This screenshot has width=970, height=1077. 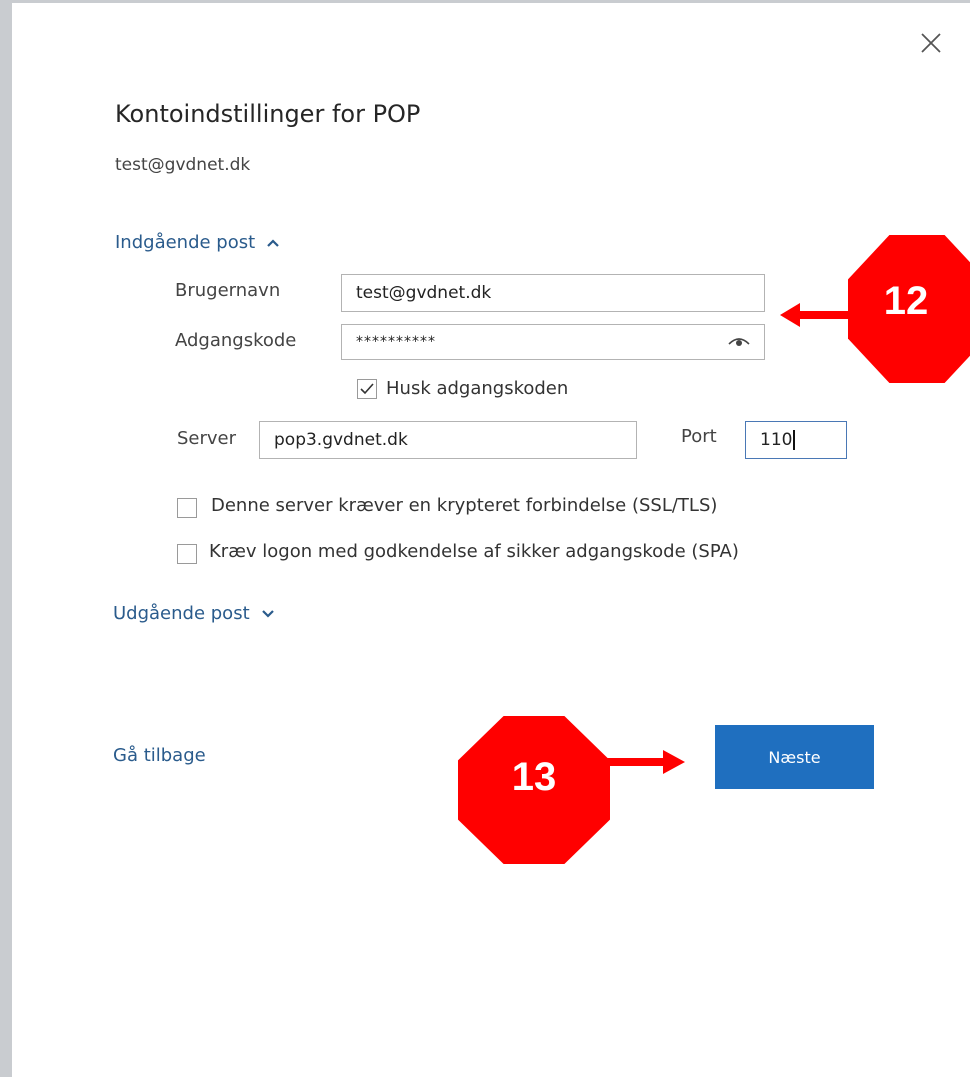 I want to click on account-email: test@gvdnet.dk, so click(x=183, y=165).